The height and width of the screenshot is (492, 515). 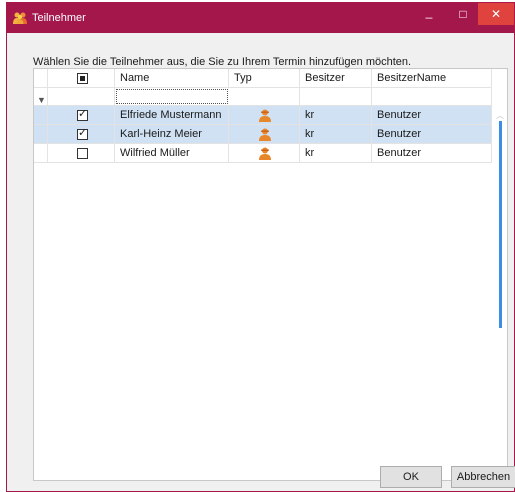 What do you see at coordinates (172, 115) in the screenshot?
I see `name-cell: Elfriede Mustermann` at bounding box center [172, 115].